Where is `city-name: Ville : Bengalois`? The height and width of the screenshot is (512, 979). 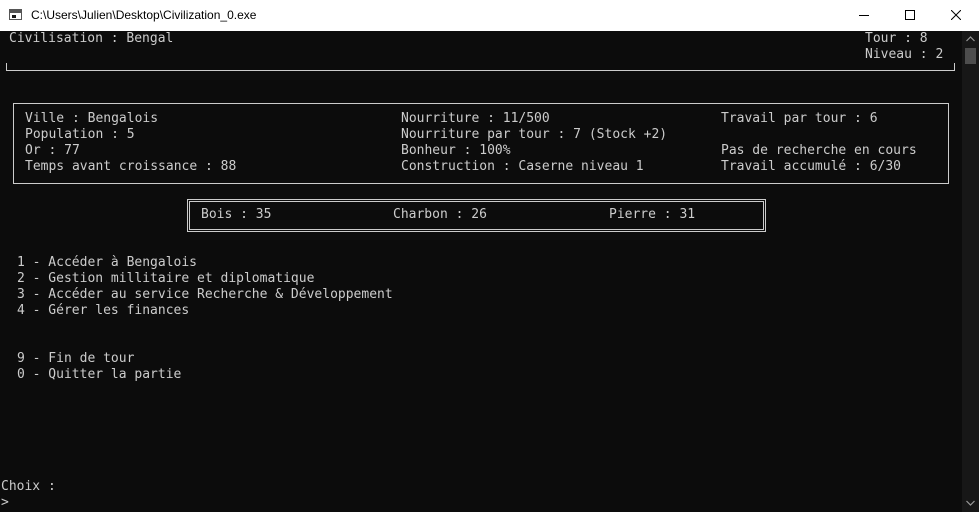 city-name: Ville : Bengalois is located at coordinates (92, 118).